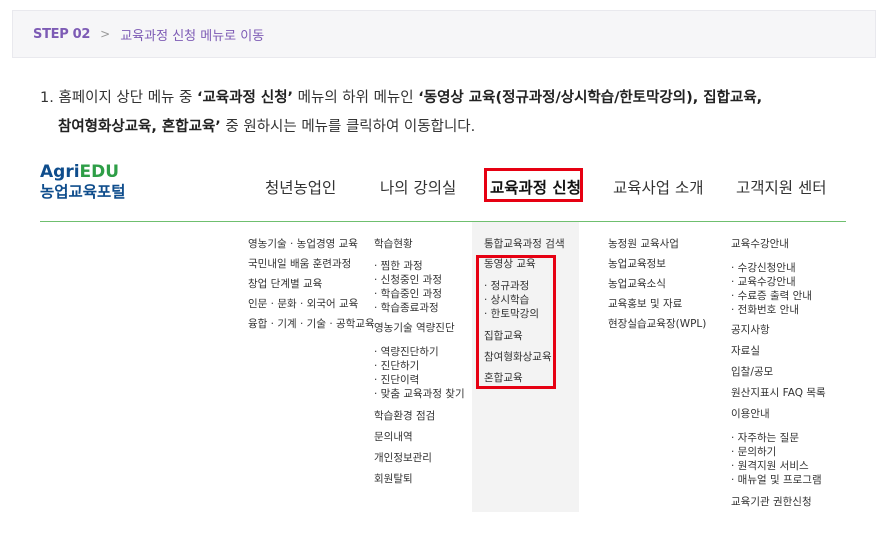  Describe the element at coordinates (125, 98) in the screenshot. I see `instruction-text-1: 홈페이지 상단 메뉴 중` at that location.